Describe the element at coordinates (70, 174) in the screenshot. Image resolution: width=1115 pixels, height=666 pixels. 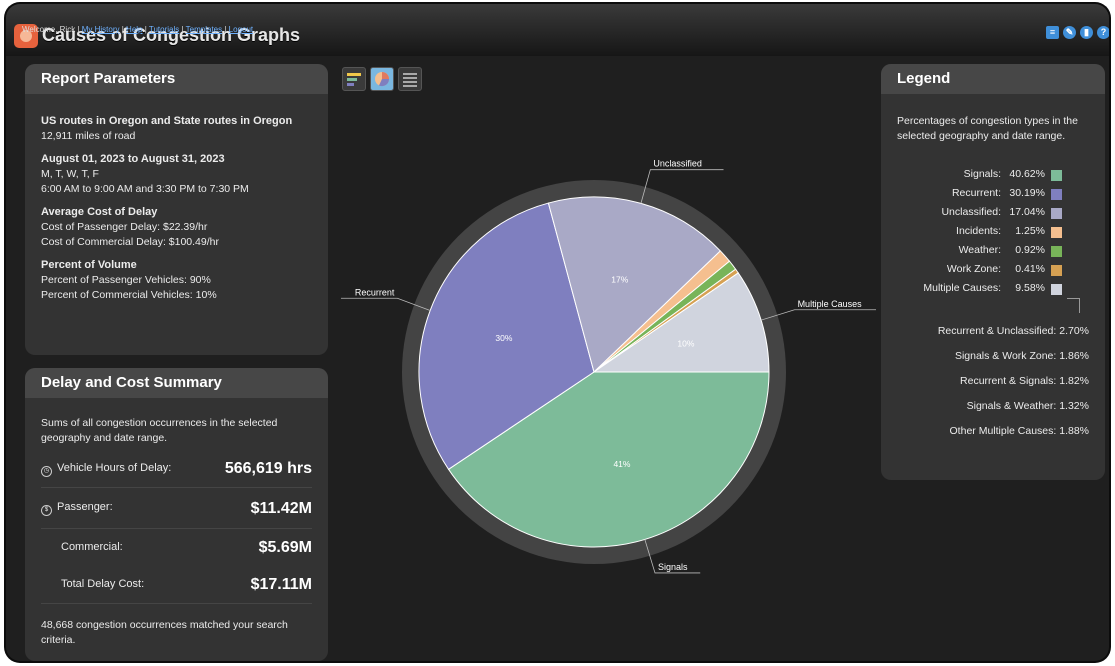
I see `days-text: M, T, W, T, F` at that location.